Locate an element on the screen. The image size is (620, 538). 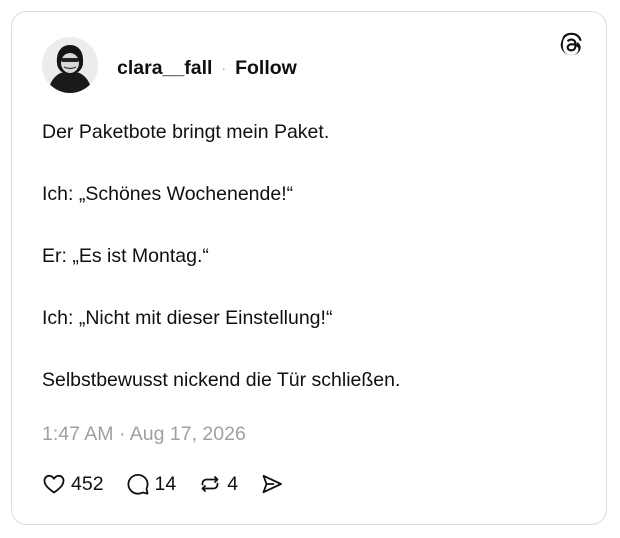
avatar-image is located at coordinates (70, 65).